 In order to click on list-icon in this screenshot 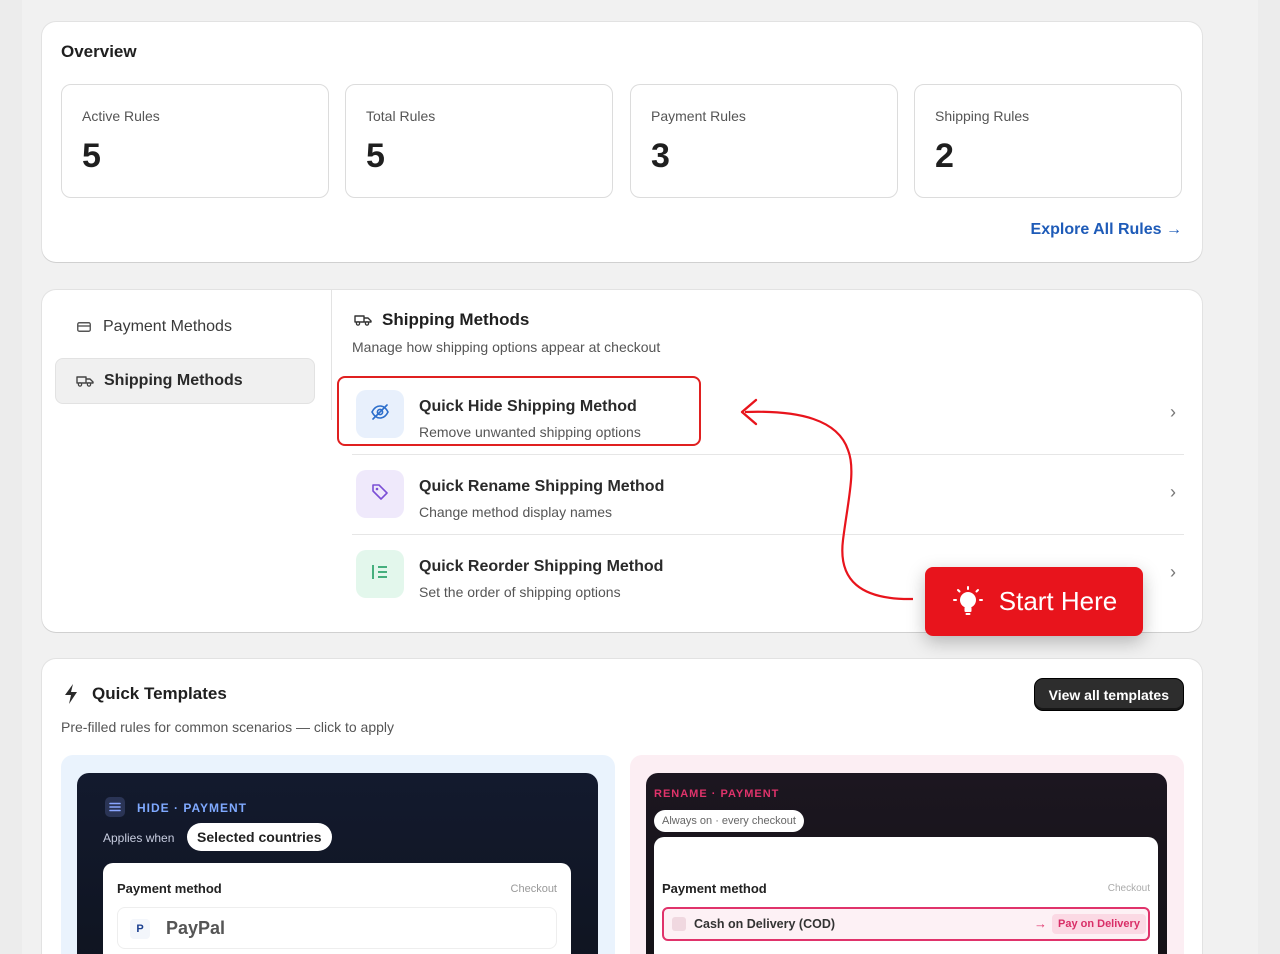, I will do `click(115, 807)`.